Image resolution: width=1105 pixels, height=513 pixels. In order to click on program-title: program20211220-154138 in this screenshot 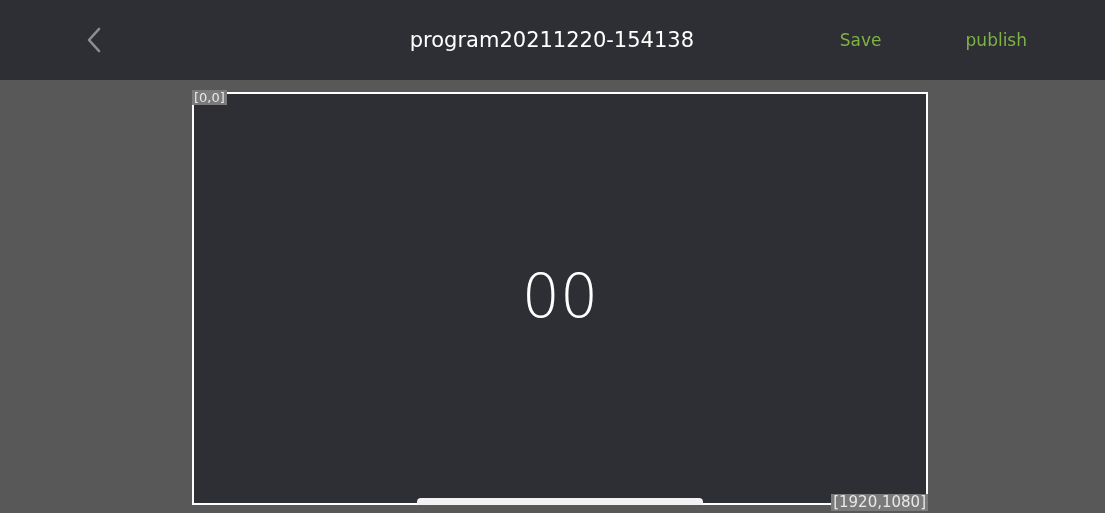, I will do `click(552, 40)`.